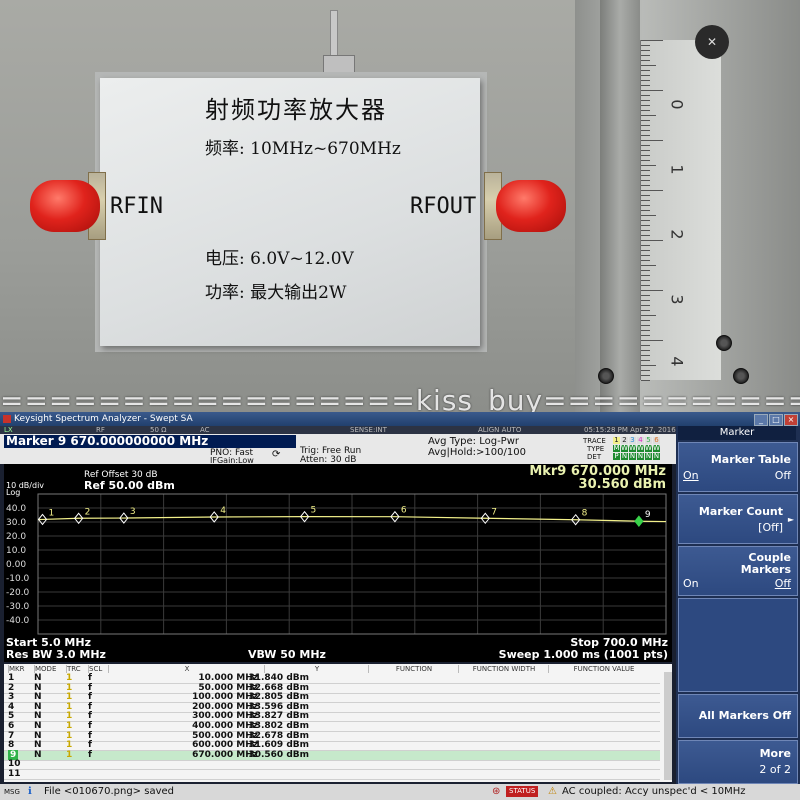  What do you see at coordinates (503, 669) in the screenshot?
I see `table-header: FUNCTION WIDTH` at bounding box center [503, 669].